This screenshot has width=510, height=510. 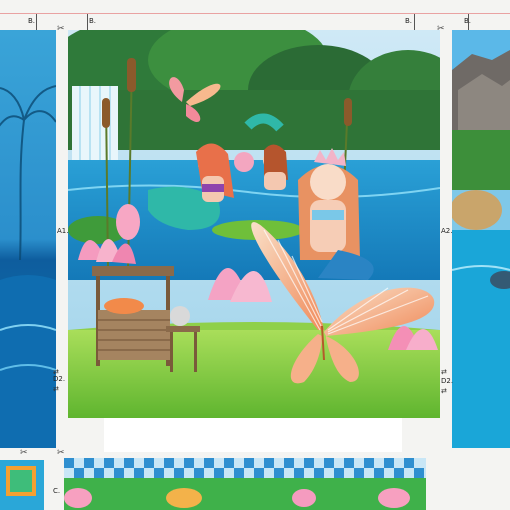 What do you see at coordinates (409, 21) in the screenshot?
I see `marker-b-right-1: B.` at bounding box center [409, 21].